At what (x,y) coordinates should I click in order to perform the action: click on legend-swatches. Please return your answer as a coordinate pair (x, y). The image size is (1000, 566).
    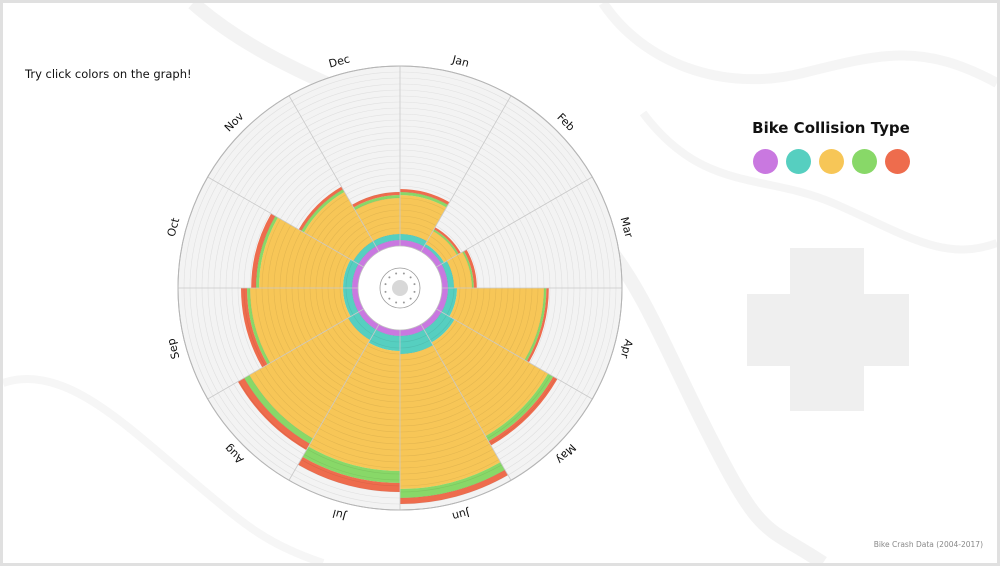
    Looking at the image, I should click on (831, 161).